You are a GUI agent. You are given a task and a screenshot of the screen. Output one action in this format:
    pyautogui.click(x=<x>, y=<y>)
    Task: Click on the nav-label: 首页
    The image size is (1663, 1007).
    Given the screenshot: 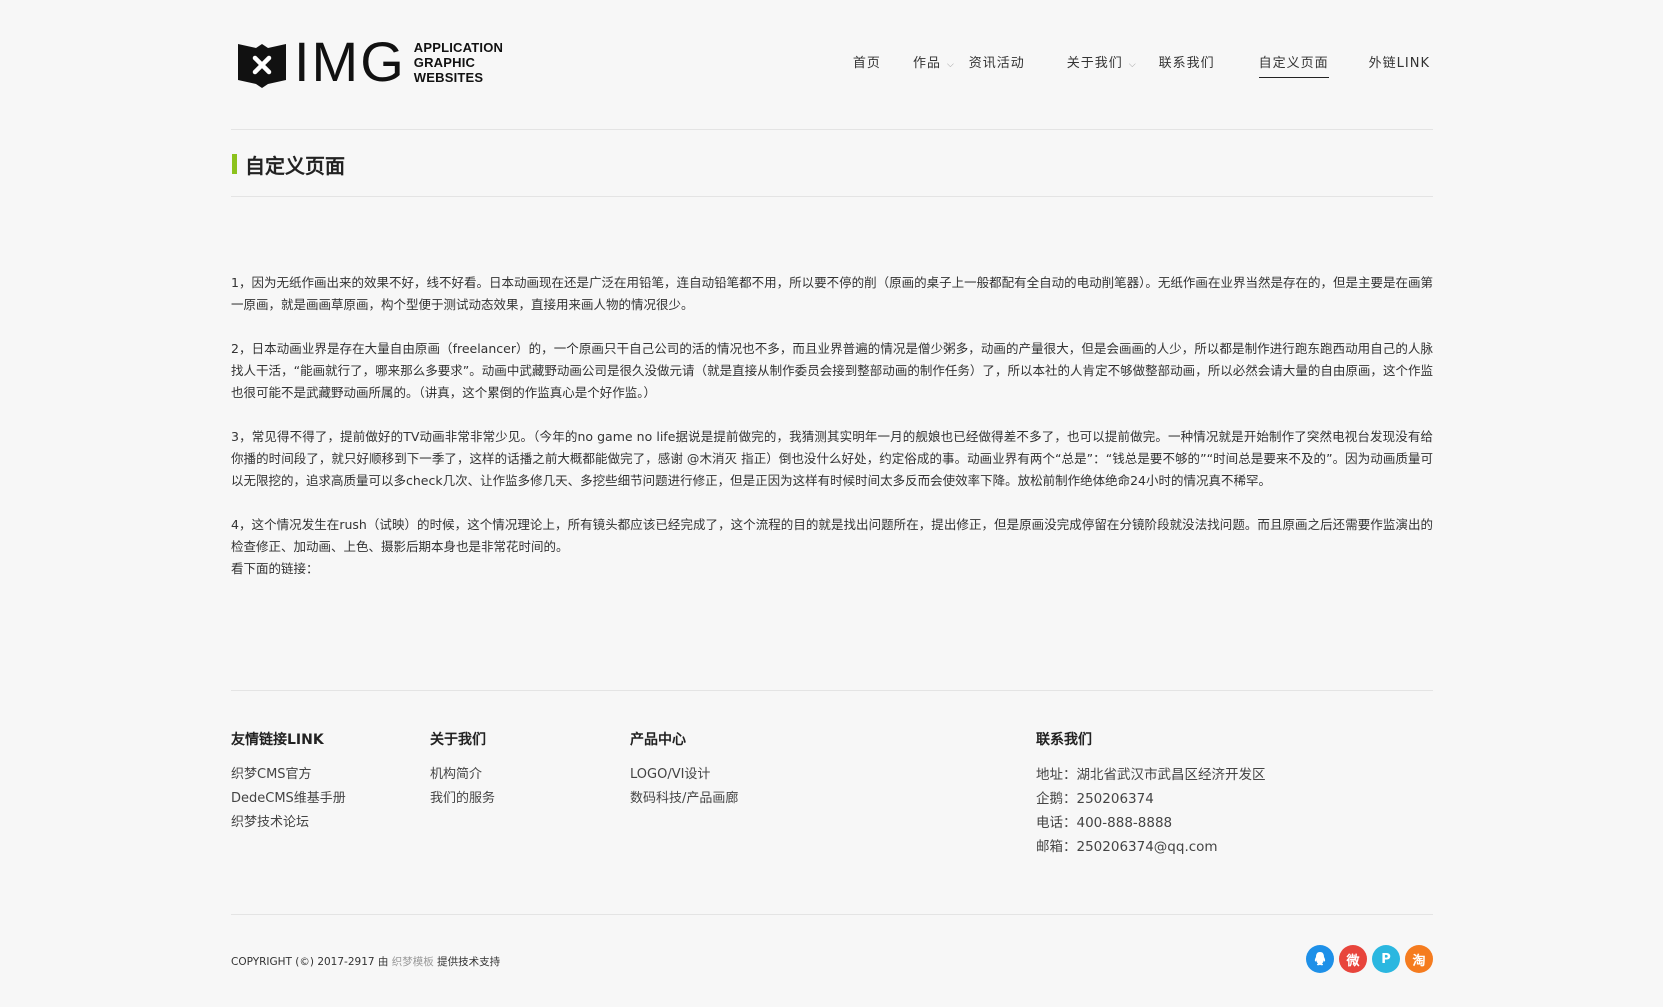 What is the action you would take?
    pyautogui.click(x=866, y=63)
    